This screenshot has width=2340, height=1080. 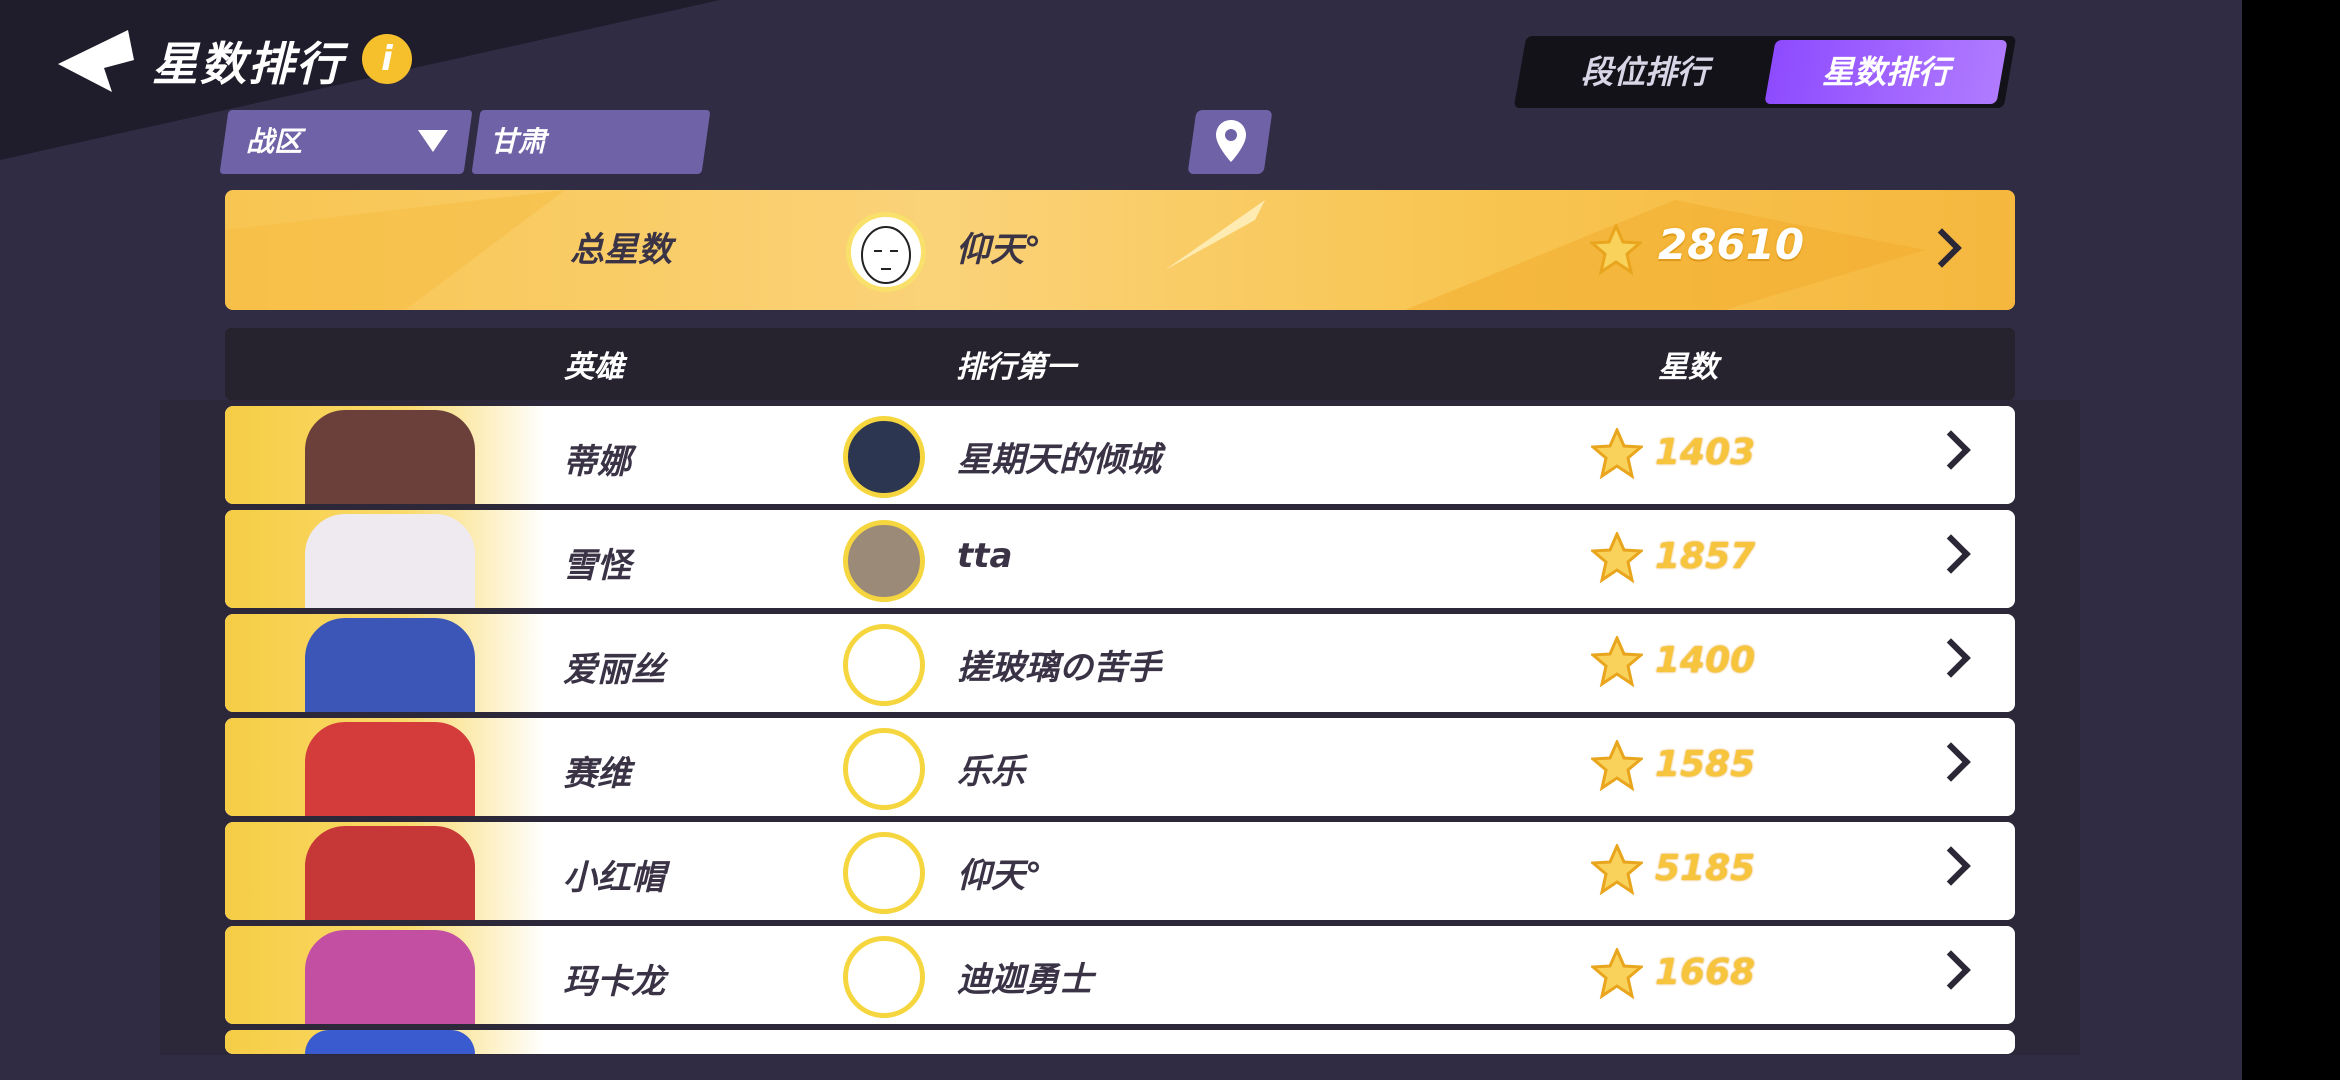 What do you see at coordinates (1120, 767) in the screenshot?
I see `hero-row: 赛维 乐乐 1585` at bounding box center [1120, 767].